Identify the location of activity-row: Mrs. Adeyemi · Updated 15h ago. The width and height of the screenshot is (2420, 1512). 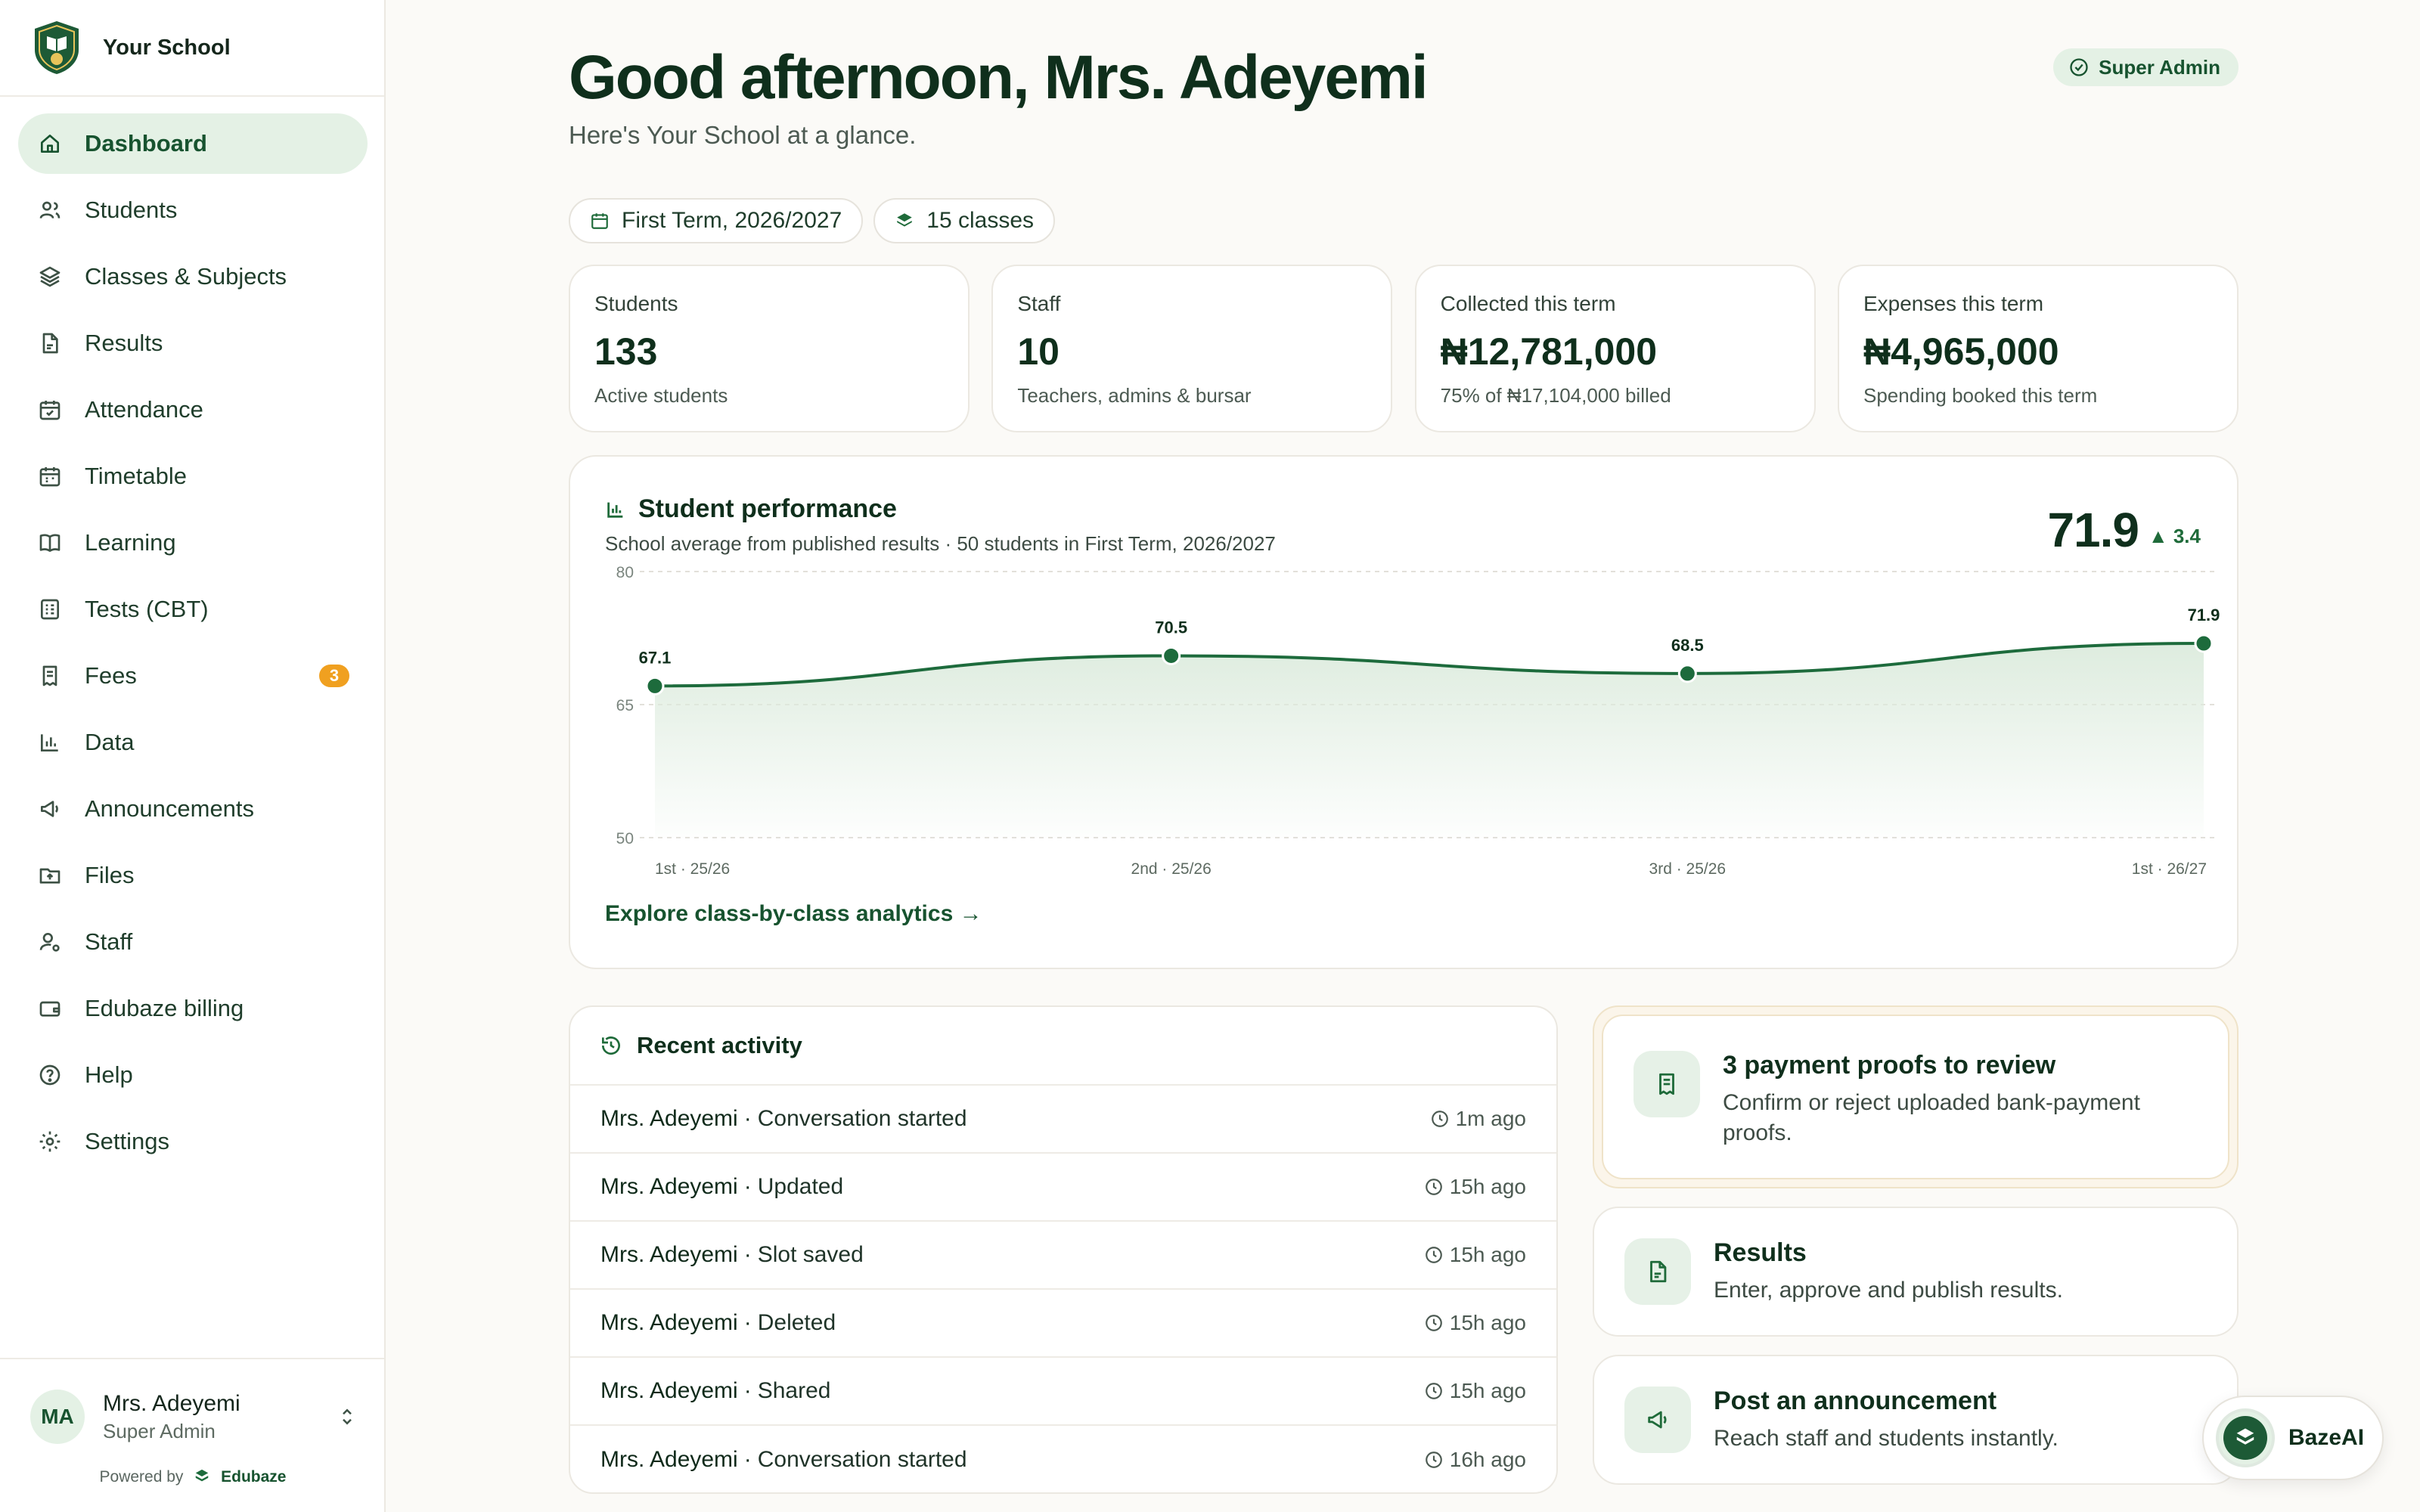
(1063, 1188).